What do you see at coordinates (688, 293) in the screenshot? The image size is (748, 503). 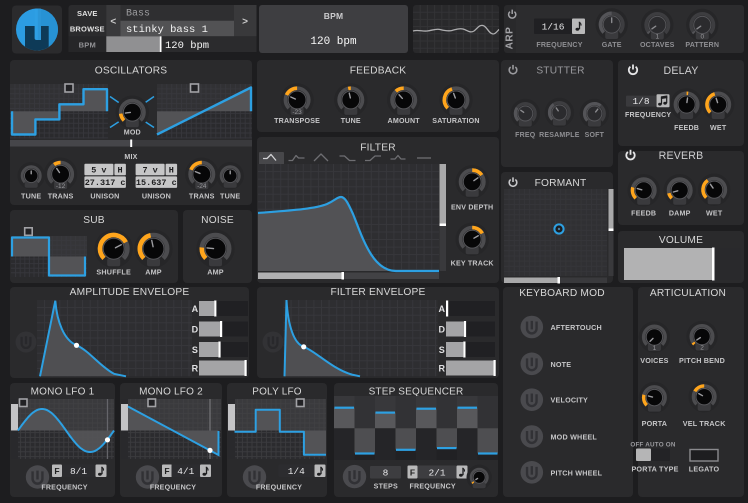 I see `svg-text: ARTICULATION` at bounding box center [688, 293].